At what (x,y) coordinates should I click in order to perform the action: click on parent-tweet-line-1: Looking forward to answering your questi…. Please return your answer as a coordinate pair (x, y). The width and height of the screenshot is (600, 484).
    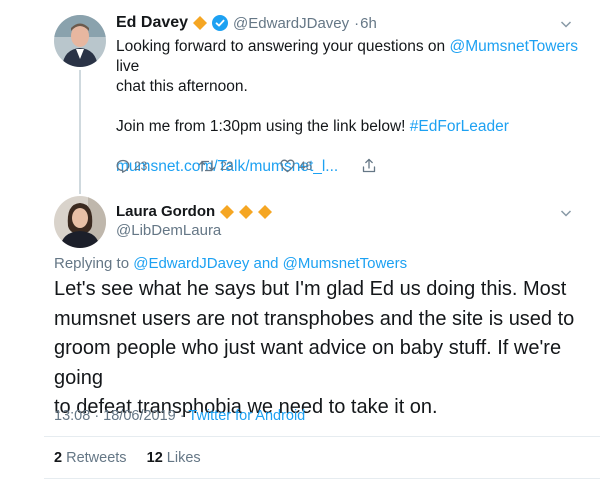
    Looking at the image, I should click on (351, 57).